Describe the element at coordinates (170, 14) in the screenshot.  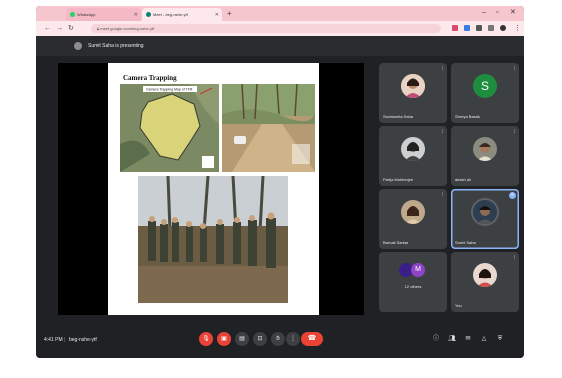
I see `tab-label: Meet - beg-nshe-ytf` at that location.